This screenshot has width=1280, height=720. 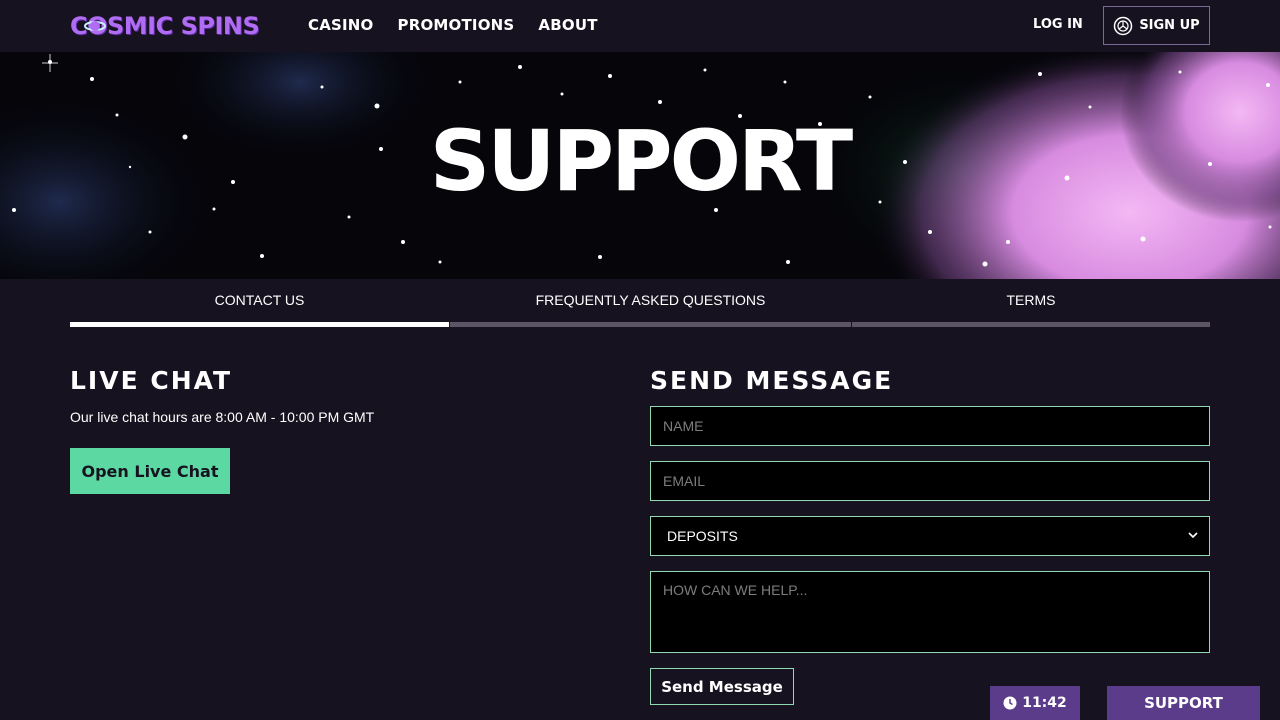 What do you see at coordinates (650, 300) in the screenshot?
I see `tab-label: FREQUENTLY ASKED QUESTIONS` at bounding box center [650, 300].